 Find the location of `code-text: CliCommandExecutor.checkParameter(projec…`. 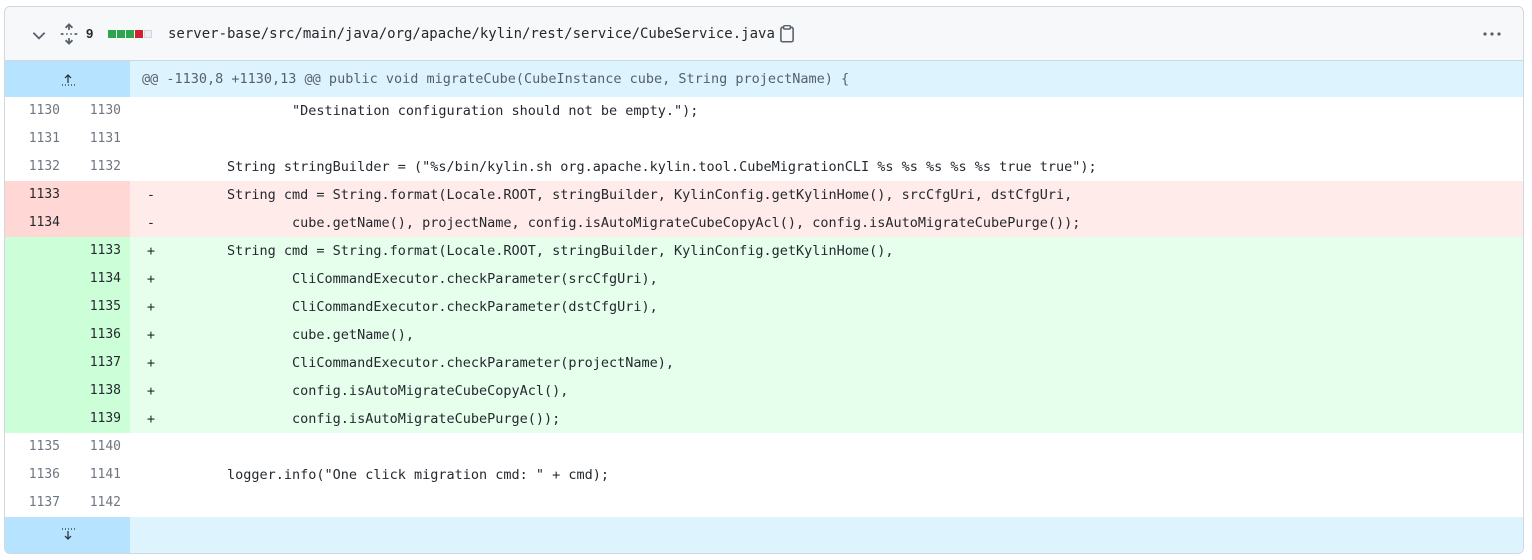

code-text: CliCommandExecutor.checkParameter(projec… is located at coordinates (418, 363).